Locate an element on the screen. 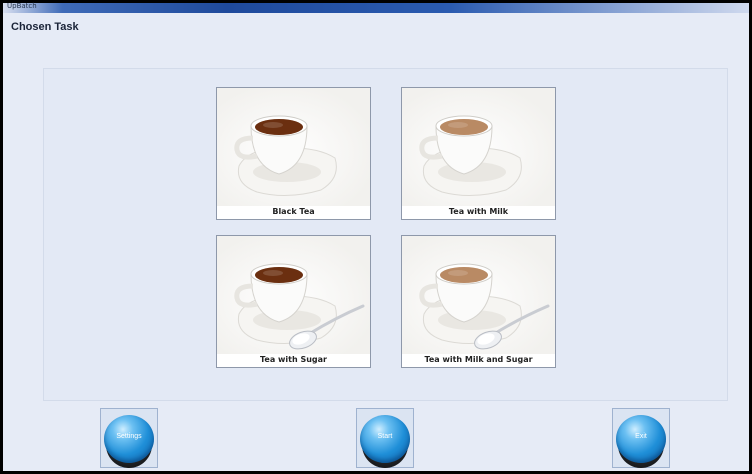  task-tile-tea-with-sugar: Tea with Sugar is located at coordinates (293, 301).